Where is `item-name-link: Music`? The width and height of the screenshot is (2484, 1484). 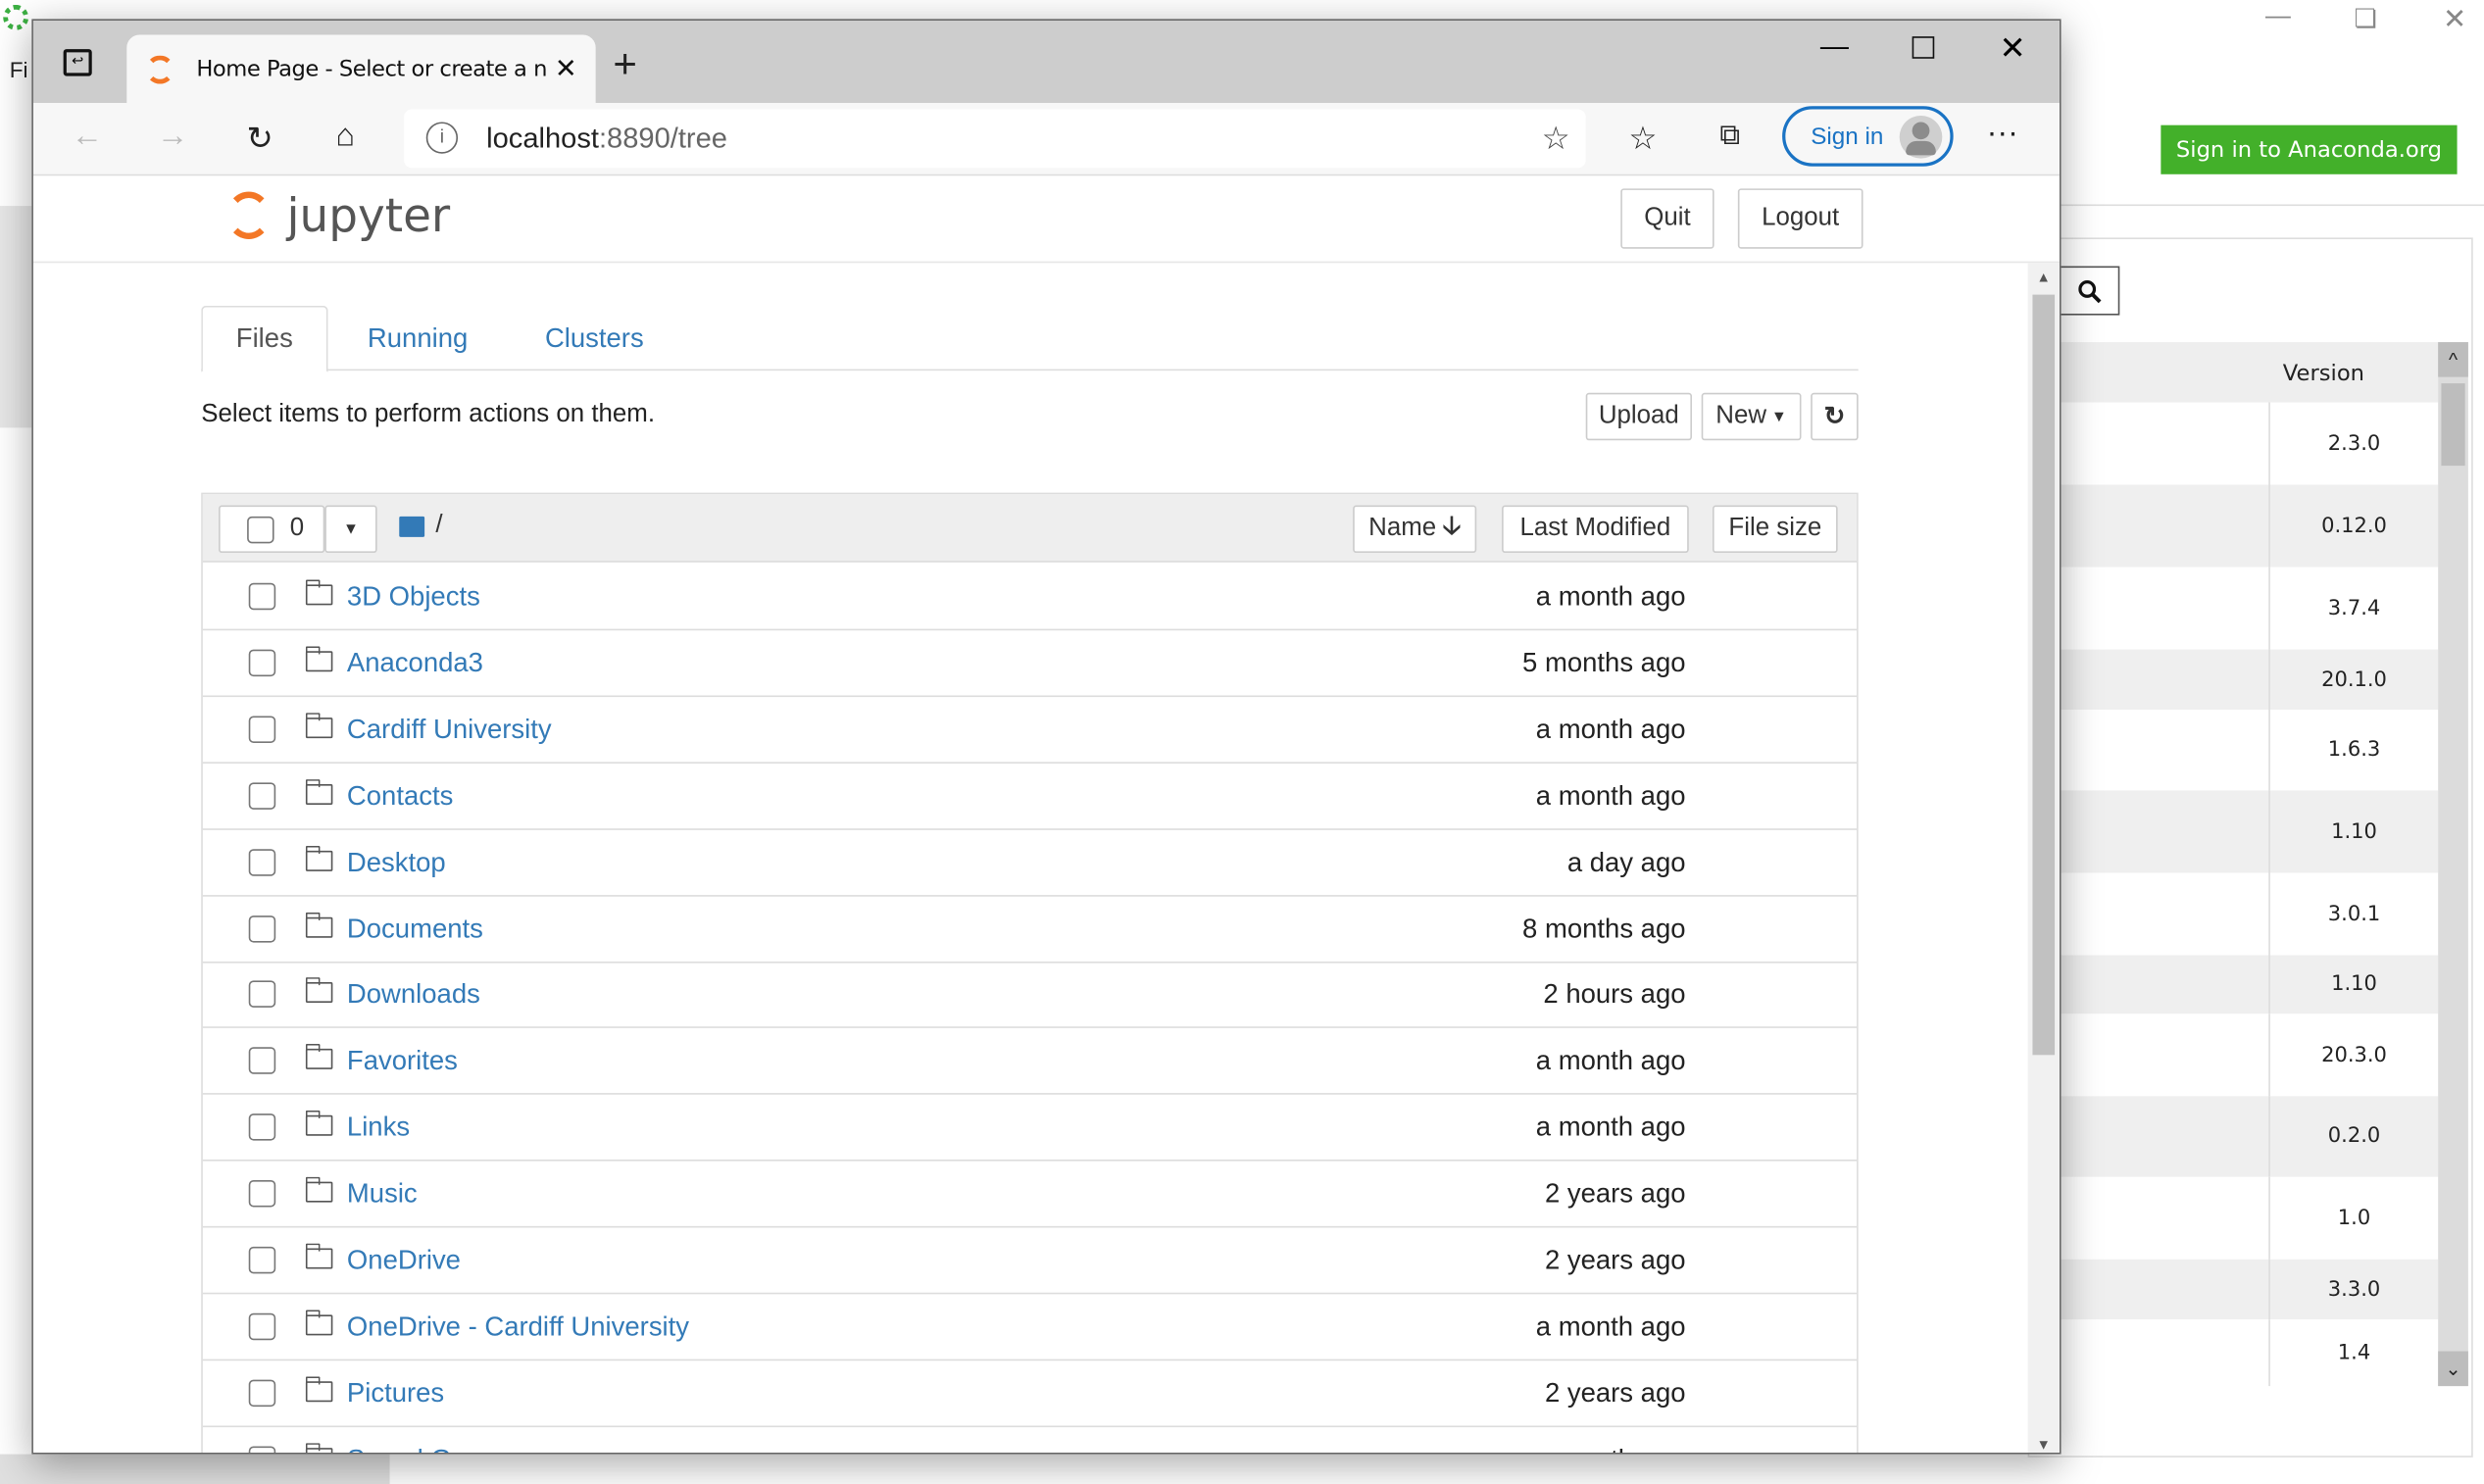 item-name-link: Music is located at coordinates (383, 1195).